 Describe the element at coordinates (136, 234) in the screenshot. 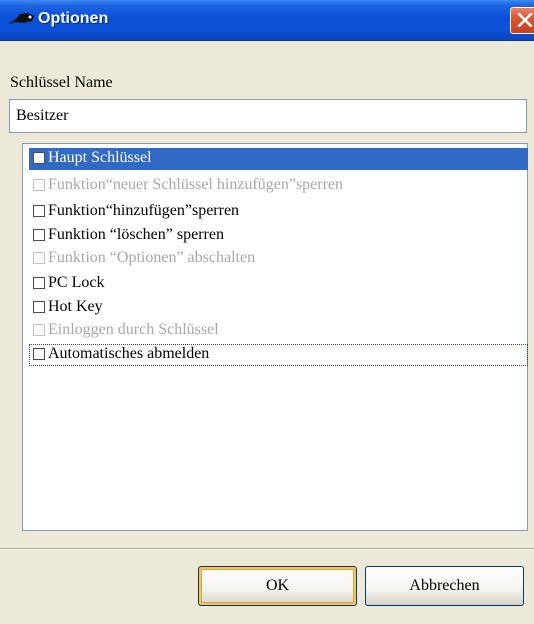

I see `option-label: Funktion “löschen” sperren` at that location.